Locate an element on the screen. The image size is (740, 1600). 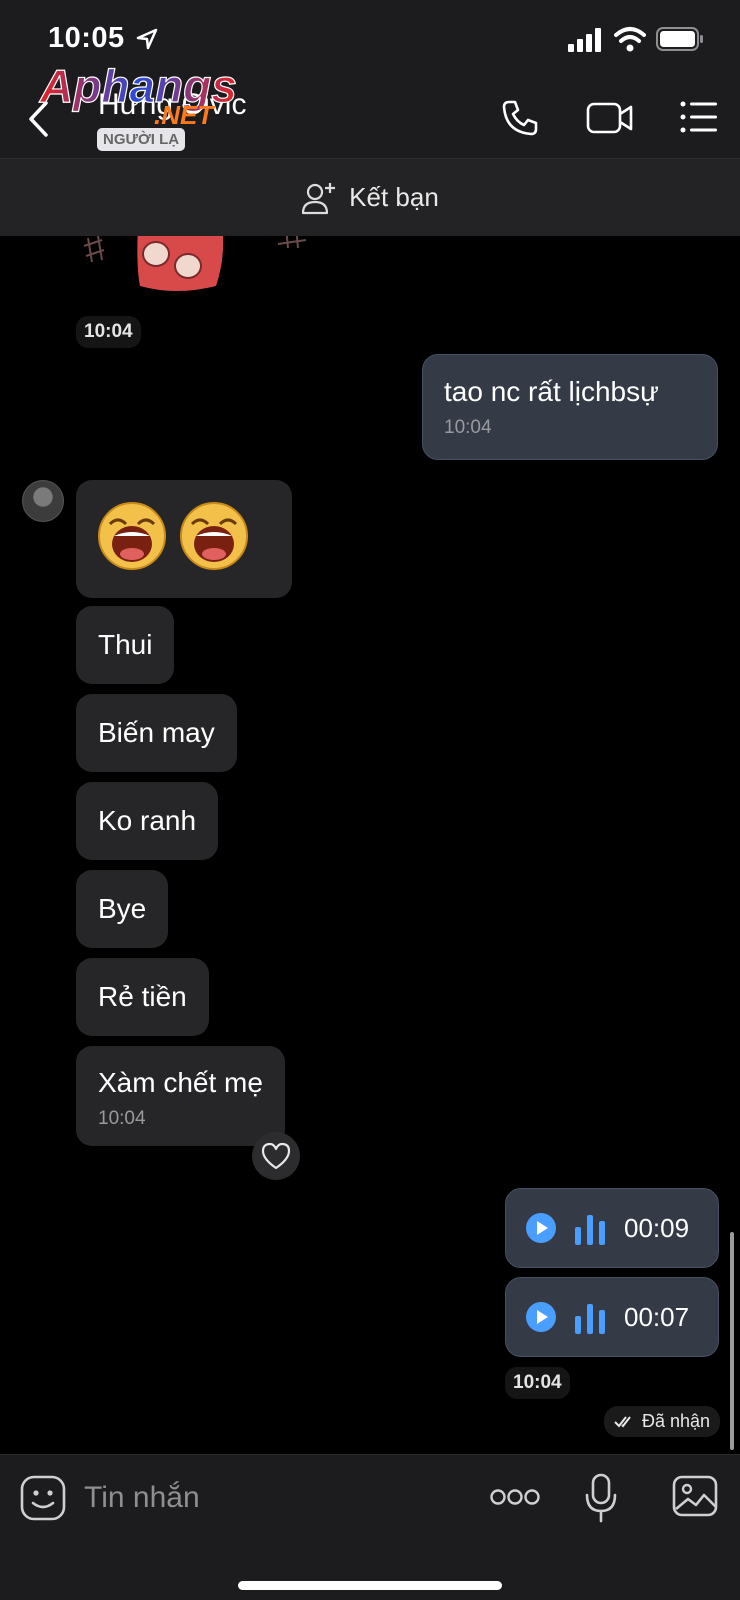
double-check-icon is located at coordinates (622, 1421).